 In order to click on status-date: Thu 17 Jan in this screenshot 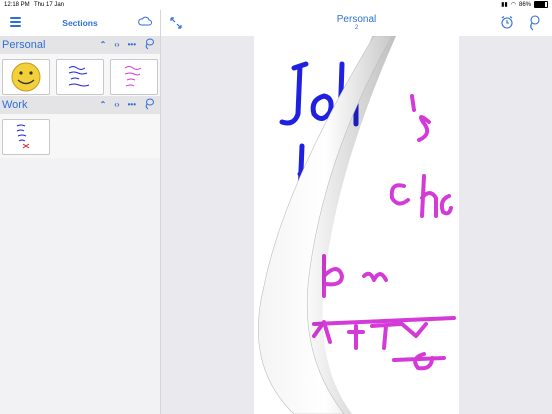, I will do `click(49, 5)`.